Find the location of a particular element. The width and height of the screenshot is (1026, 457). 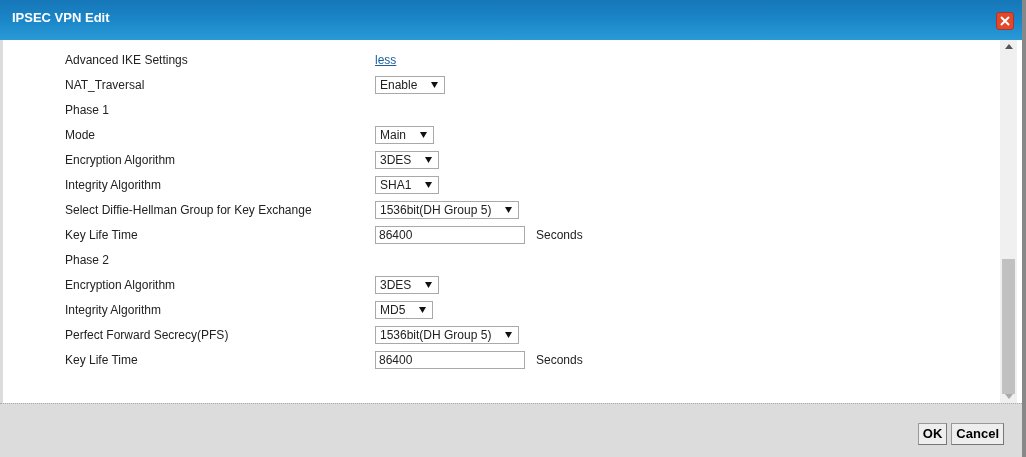

section-heading: Phase 2 is located at coordinates (88, 259).